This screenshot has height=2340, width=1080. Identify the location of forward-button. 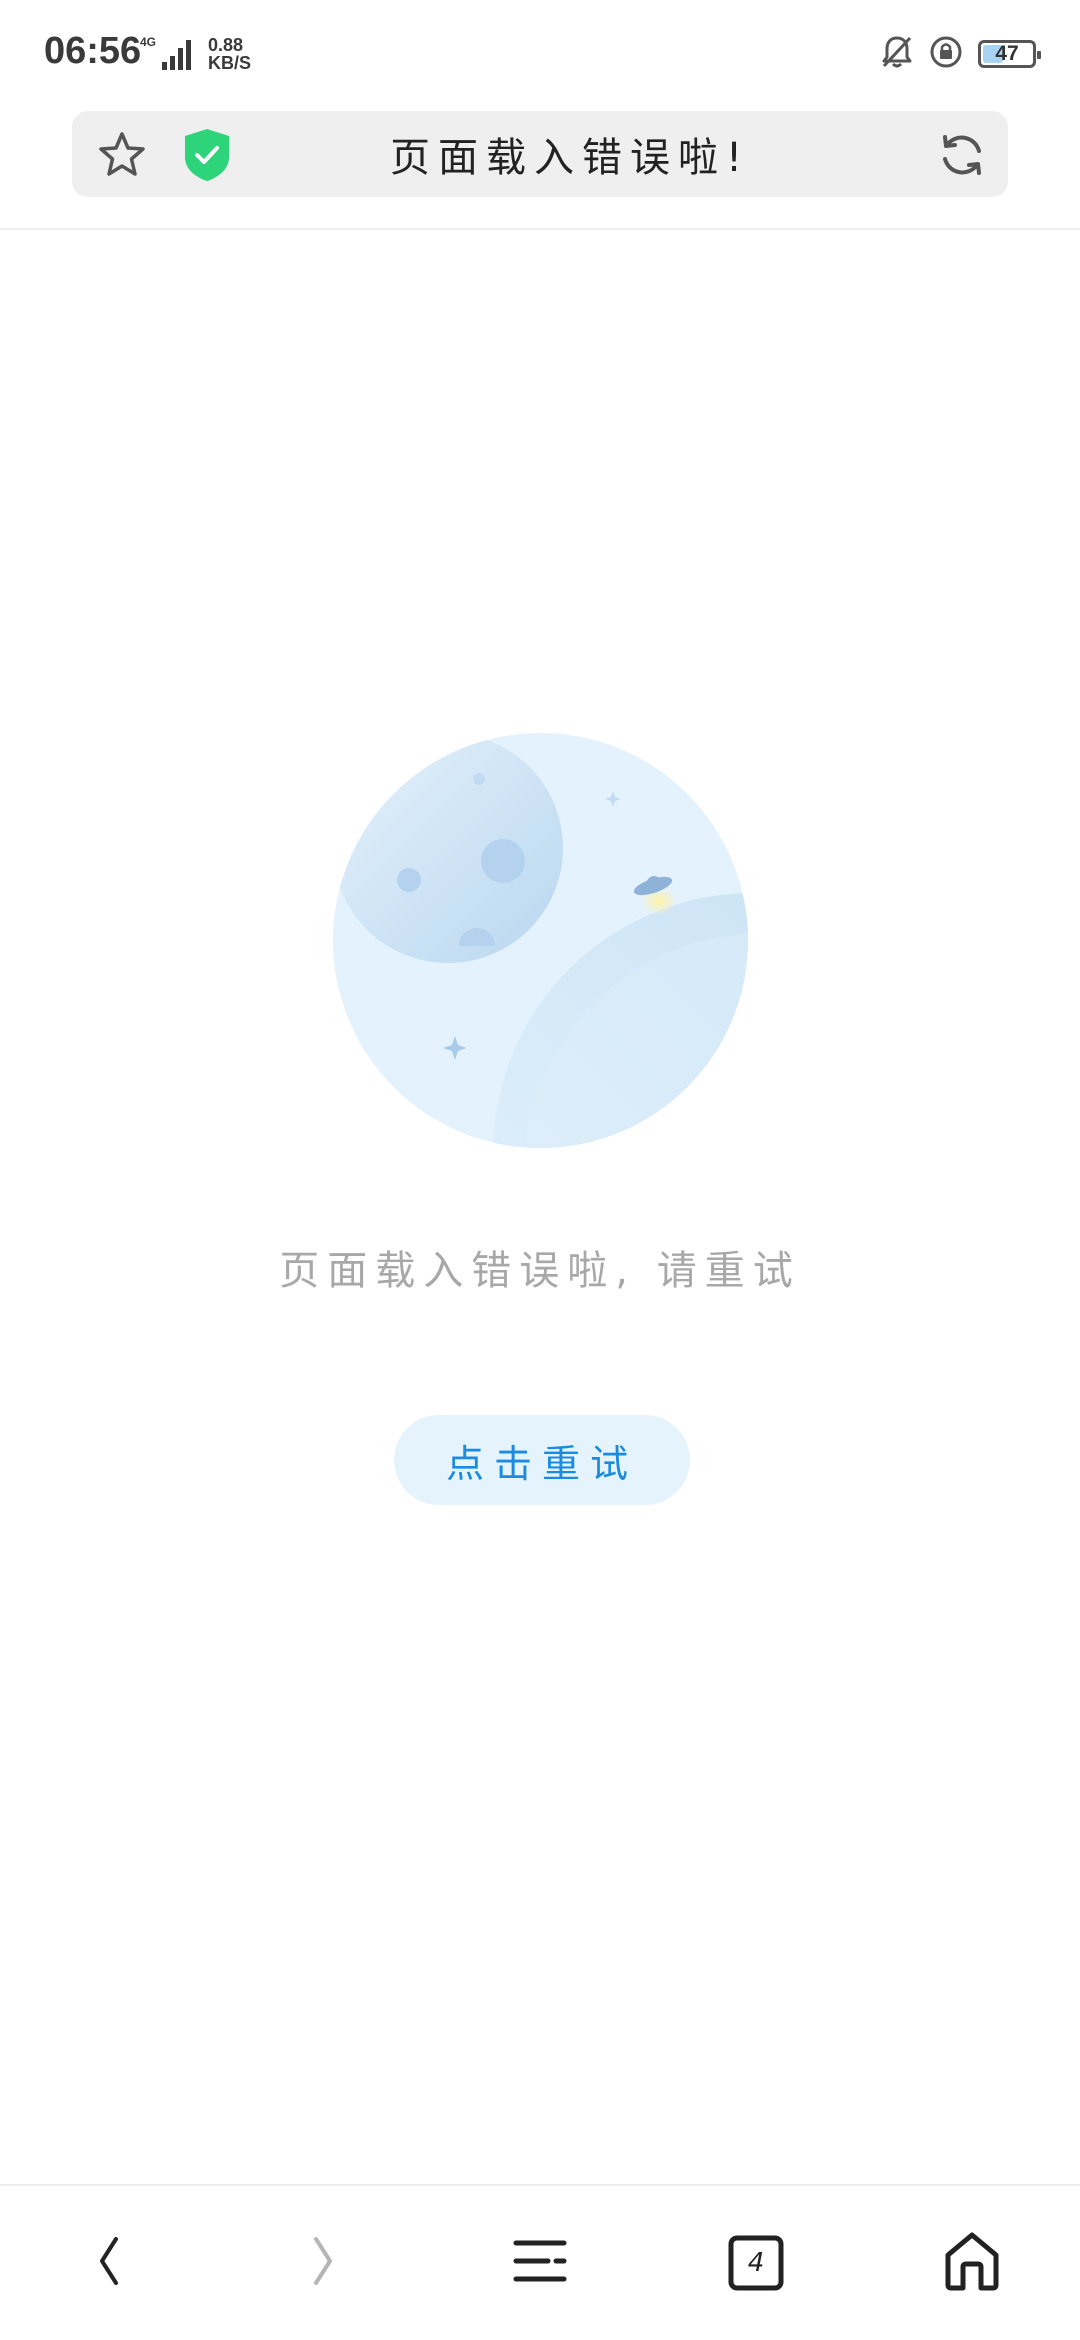
(324, 2263).